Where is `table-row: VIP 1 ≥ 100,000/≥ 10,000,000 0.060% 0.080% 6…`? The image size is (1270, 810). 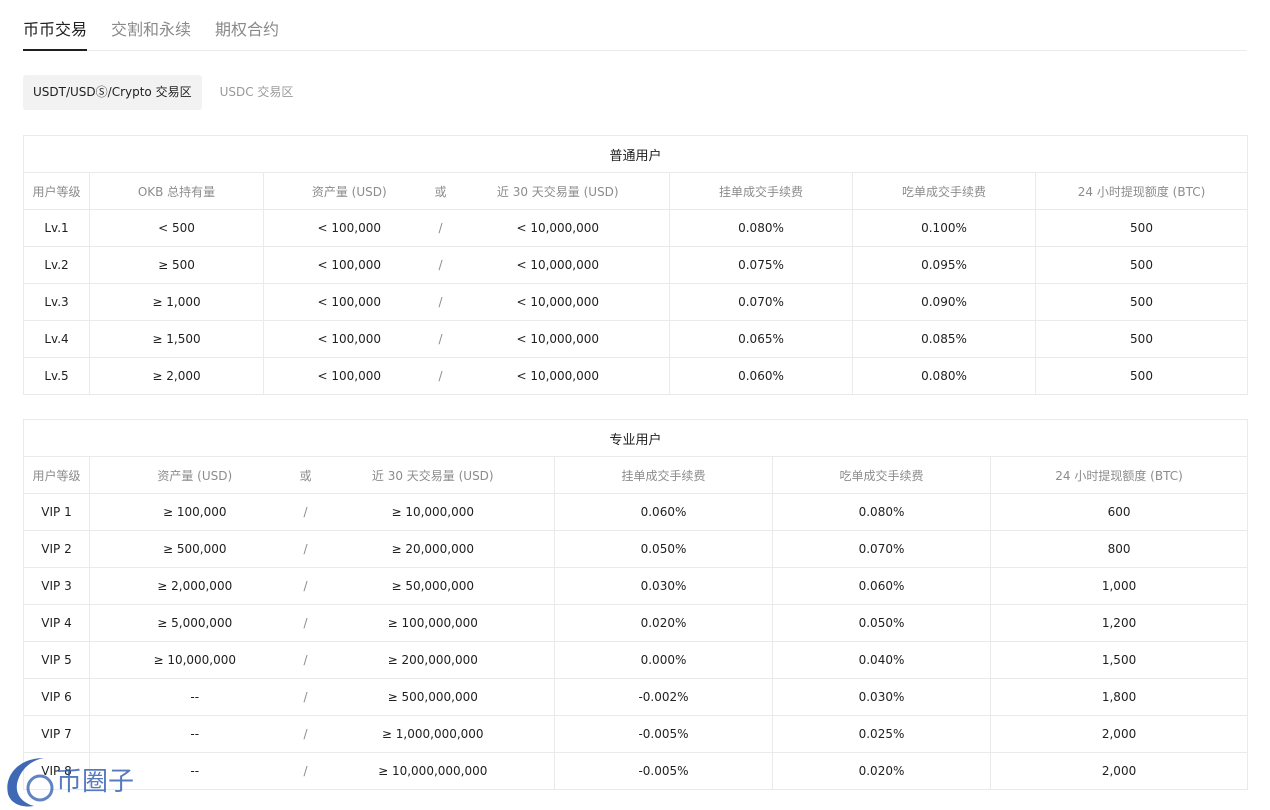
table-row: VIP 1 ≥ 100,000/≥ 10,000,000 0.060% 0.080% 6… is located at coordinates (636, 512).